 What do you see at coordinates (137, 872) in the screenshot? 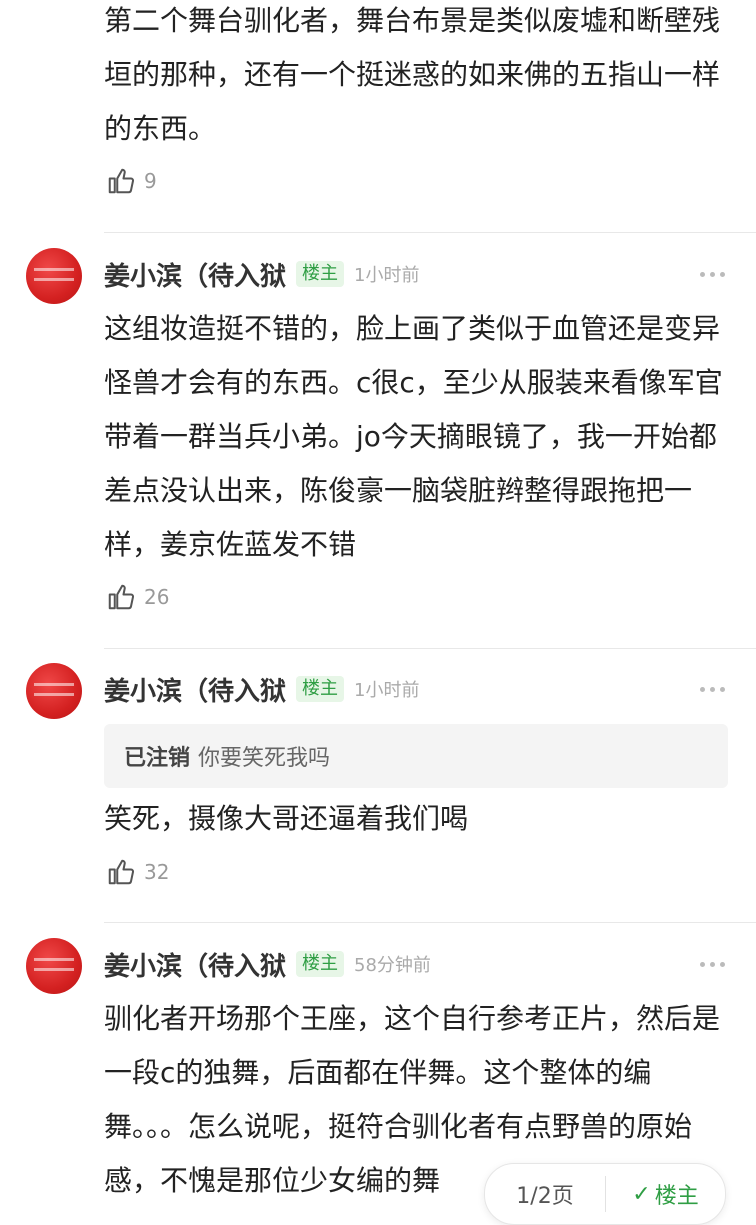
I see `reply-like-button: 32` at bounding box center [137, 872].